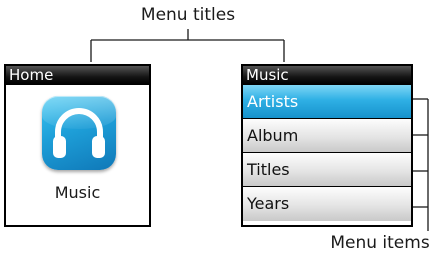 This screenshot has width=442, height=261. I want to click on menu-item-album: Album, so click(327, 136).